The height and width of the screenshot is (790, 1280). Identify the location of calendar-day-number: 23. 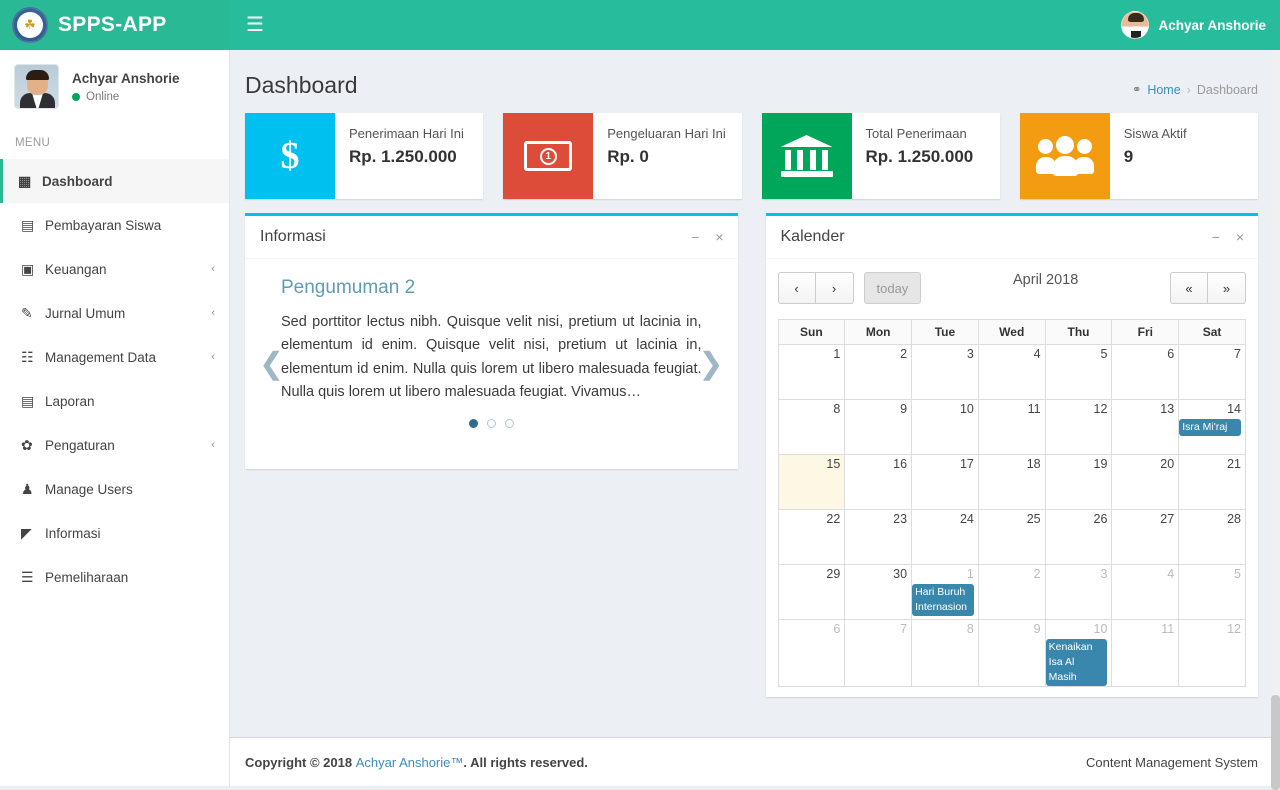
(900, 519).